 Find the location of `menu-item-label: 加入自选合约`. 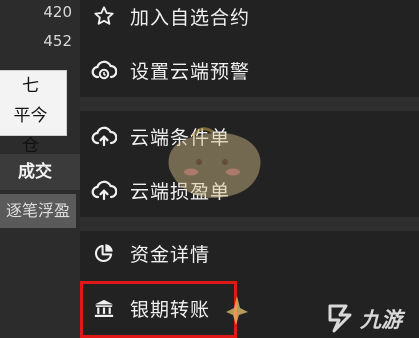

menu-item-label: 加入自选合约 is located at coordinates (190, 17).